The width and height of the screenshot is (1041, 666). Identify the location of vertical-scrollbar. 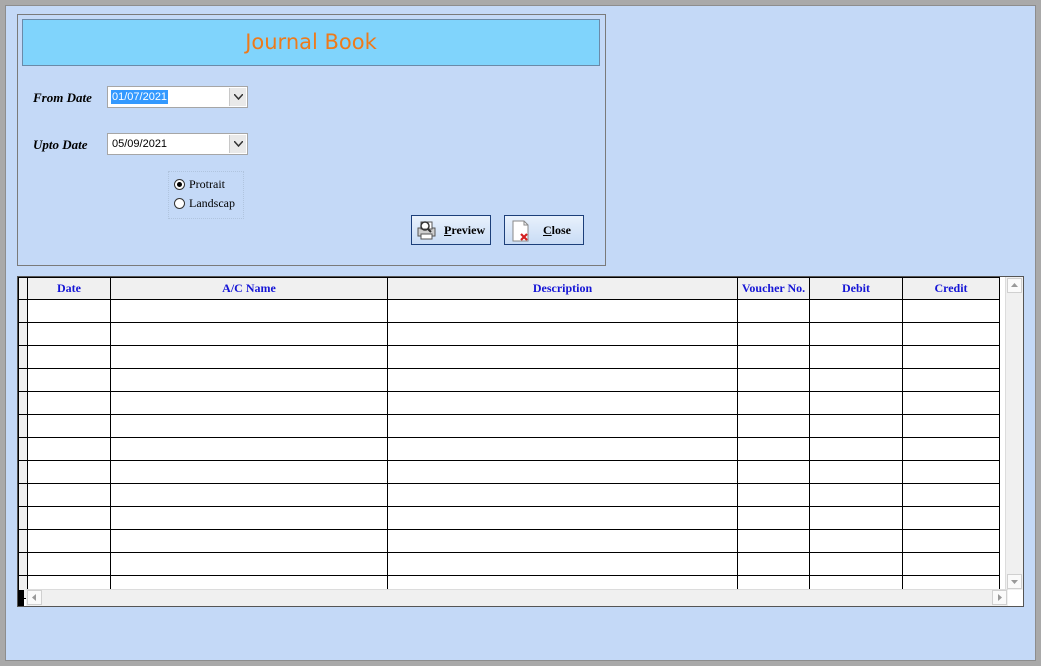
(1014, 433).